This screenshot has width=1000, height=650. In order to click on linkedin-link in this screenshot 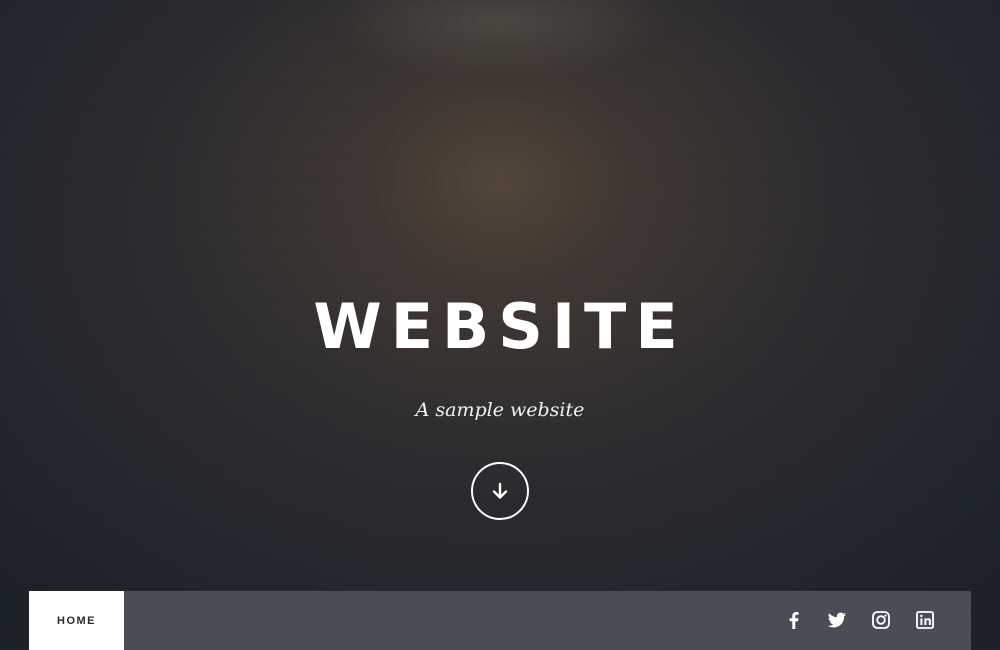, I will do `click(925, 620)`.